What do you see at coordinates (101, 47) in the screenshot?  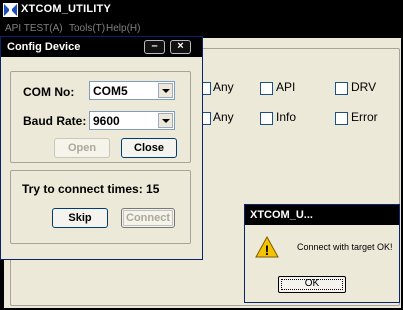 I see `config-title-bar: Config Device – ×` at bounding box center [101, 47].